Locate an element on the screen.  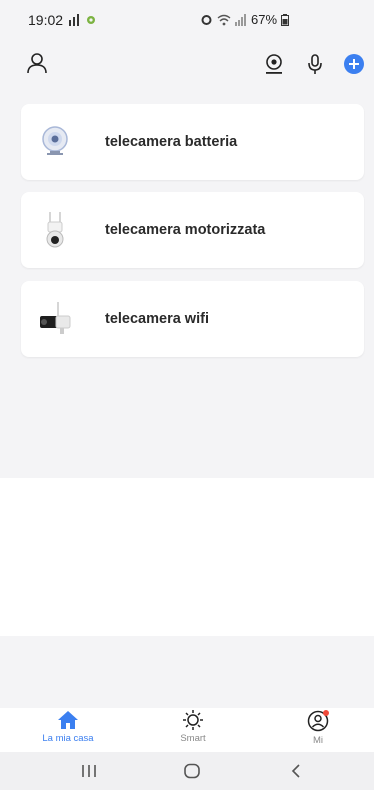
battery-camera-icon is located at coordinates (55, 142).